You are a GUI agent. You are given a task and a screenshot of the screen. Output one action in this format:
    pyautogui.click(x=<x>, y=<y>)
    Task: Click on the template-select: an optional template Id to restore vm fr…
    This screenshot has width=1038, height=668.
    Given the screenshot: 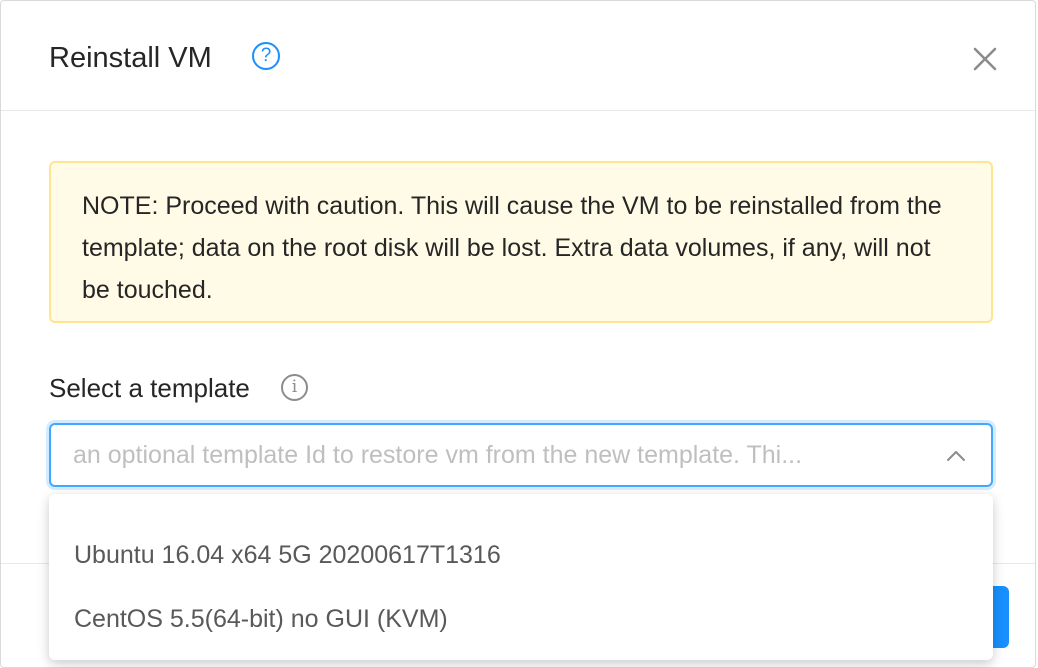 What is the action you would take?
    pyautogui.click(x=521, y=455)
    